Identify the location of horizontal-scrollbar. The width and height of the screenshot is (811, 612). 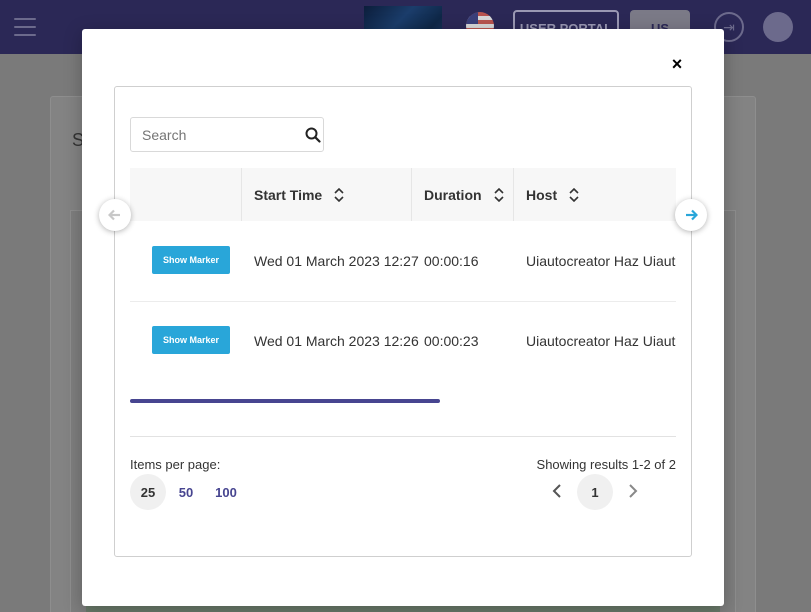
(285, 401).